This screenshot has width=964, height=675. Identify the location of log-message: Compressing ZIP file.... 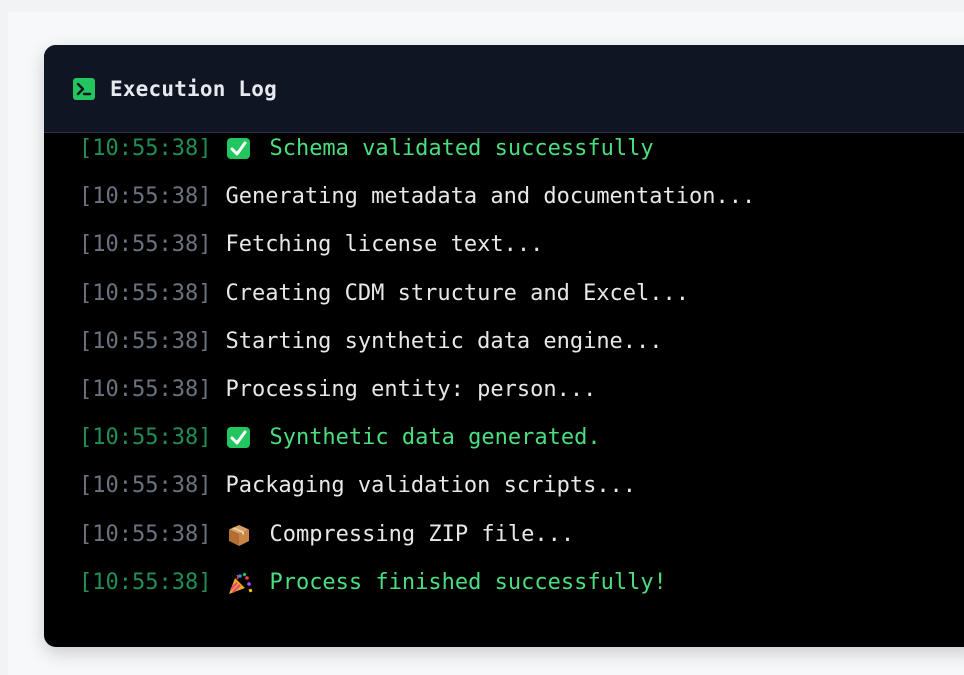
(422, 534).